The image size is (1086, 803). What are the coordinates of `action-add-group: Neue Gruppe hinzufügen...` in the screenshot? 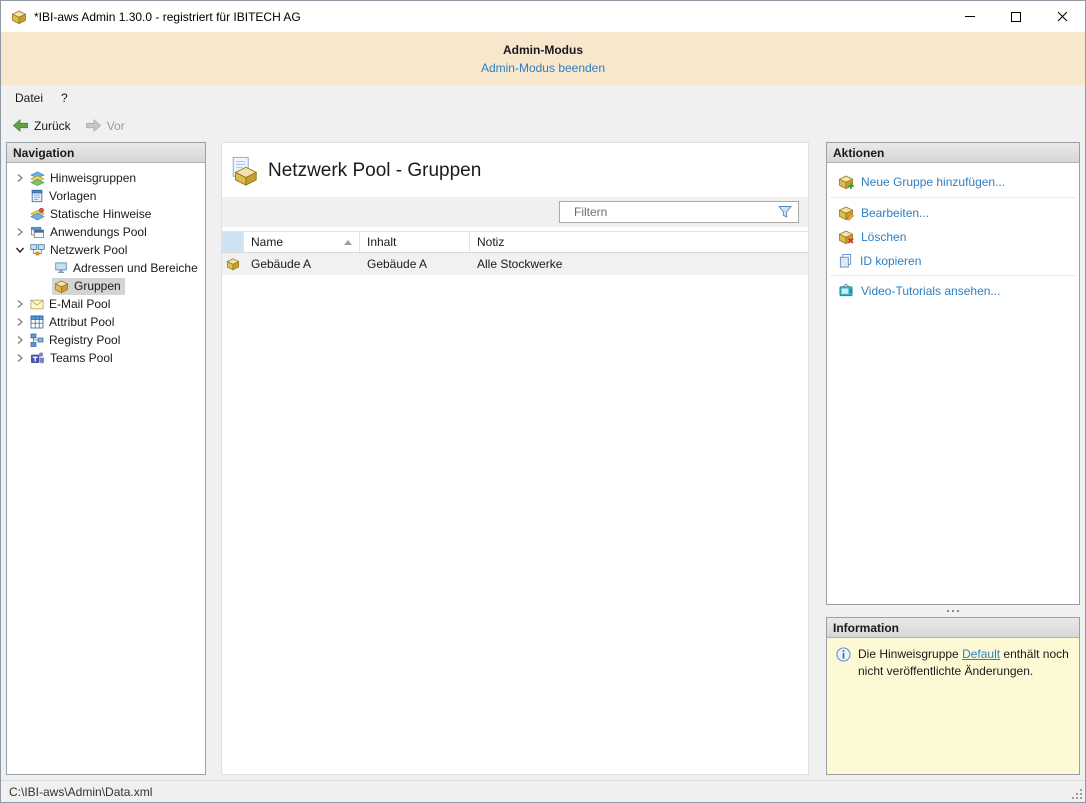 It's located at (953, 182).